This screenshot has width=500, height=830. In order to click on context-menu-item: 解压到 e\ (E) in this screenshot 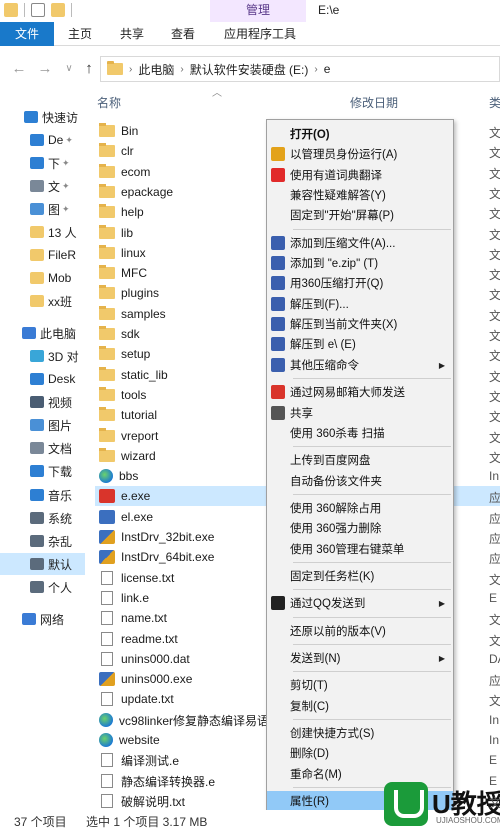, I will do `click(360, 344)`.